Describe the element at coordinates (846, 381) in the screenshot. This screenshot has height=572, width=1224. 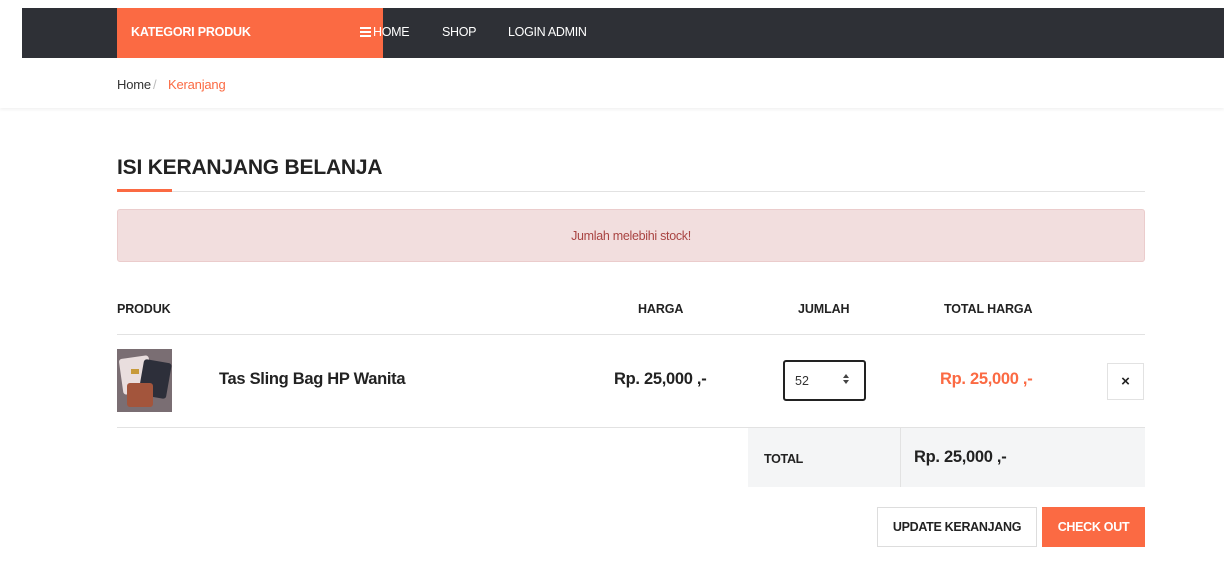
I see `spin-arrows-icon` at that location.